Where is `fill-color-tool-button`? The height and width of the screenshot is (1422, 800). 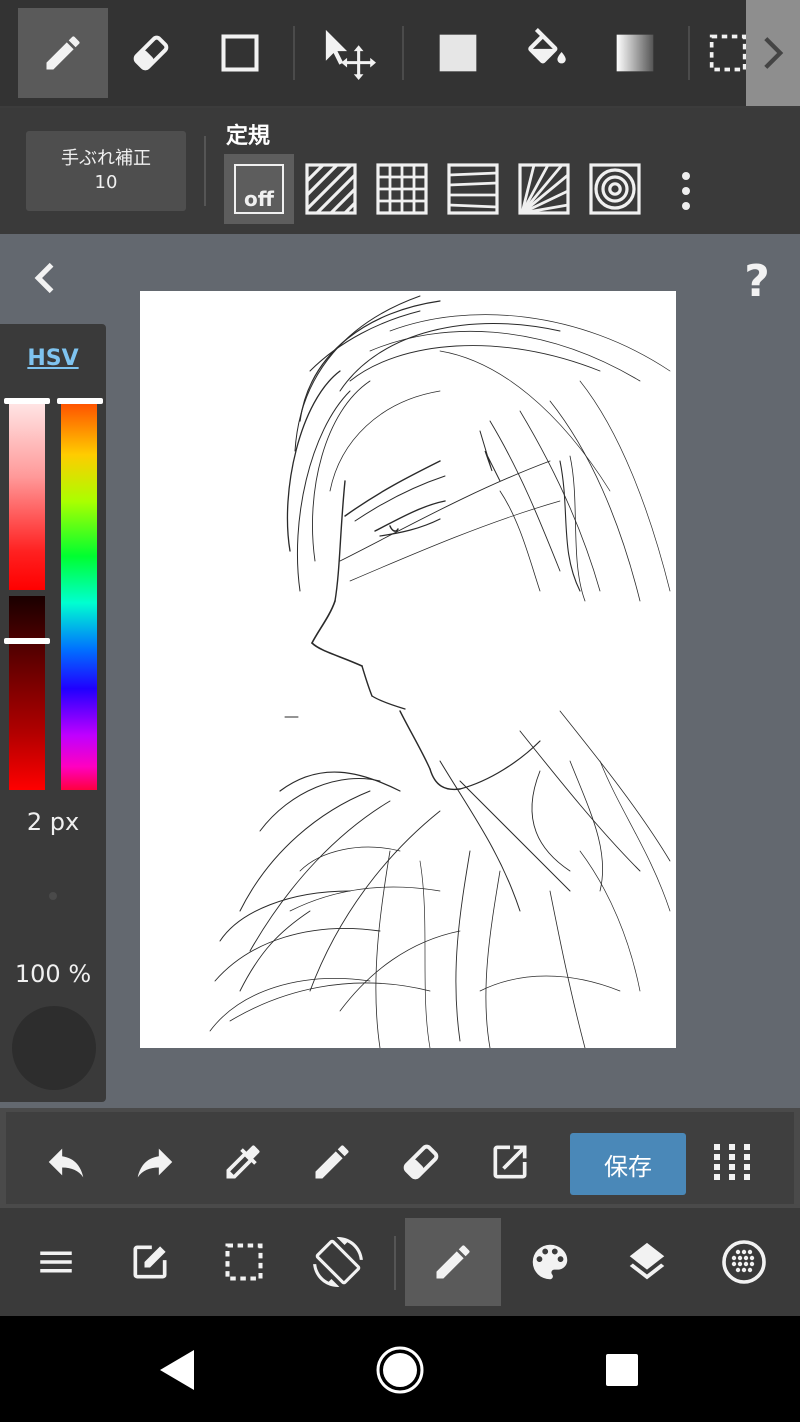 fill-color-tool-button is located at coordinates (458, 53).